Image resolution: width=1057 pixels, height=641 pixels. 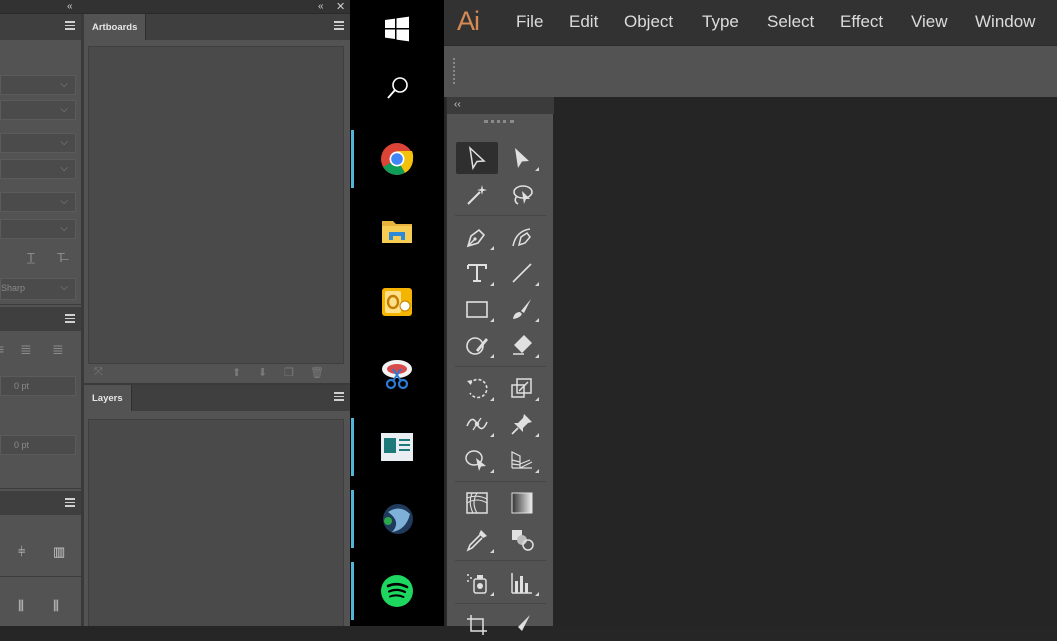 What do you see at coordinates (583, 22) in the screenshot?
I see `menu-edit: Edit` at bounding box center [583, 22].